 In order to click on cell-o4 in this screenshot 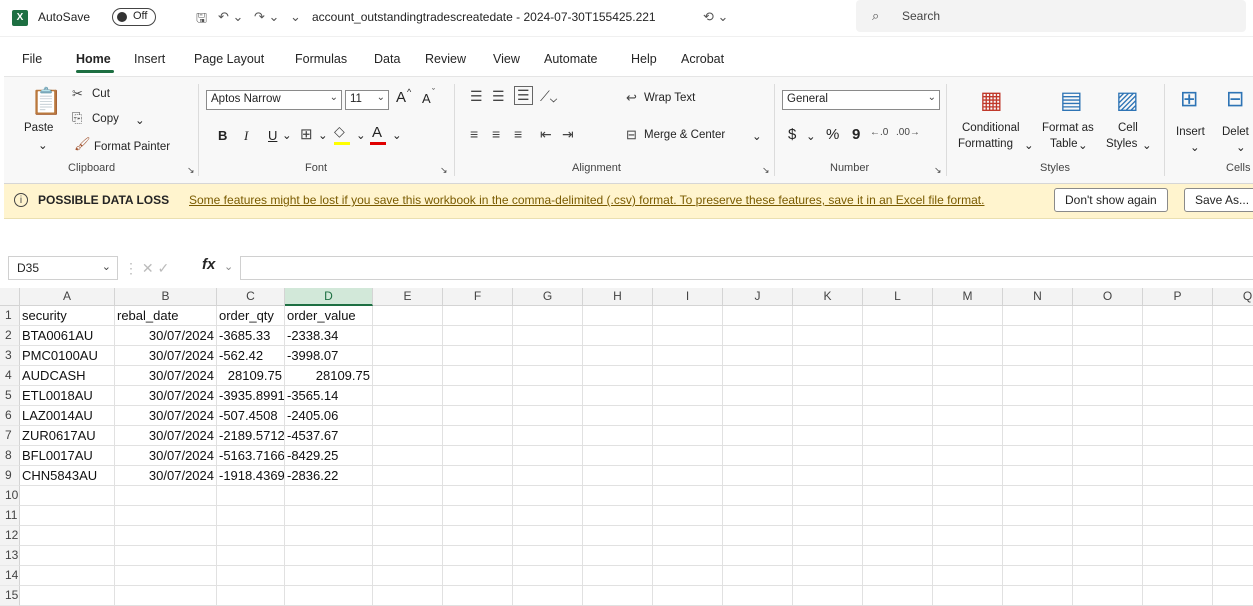, I will do `click(1108, 376)`.